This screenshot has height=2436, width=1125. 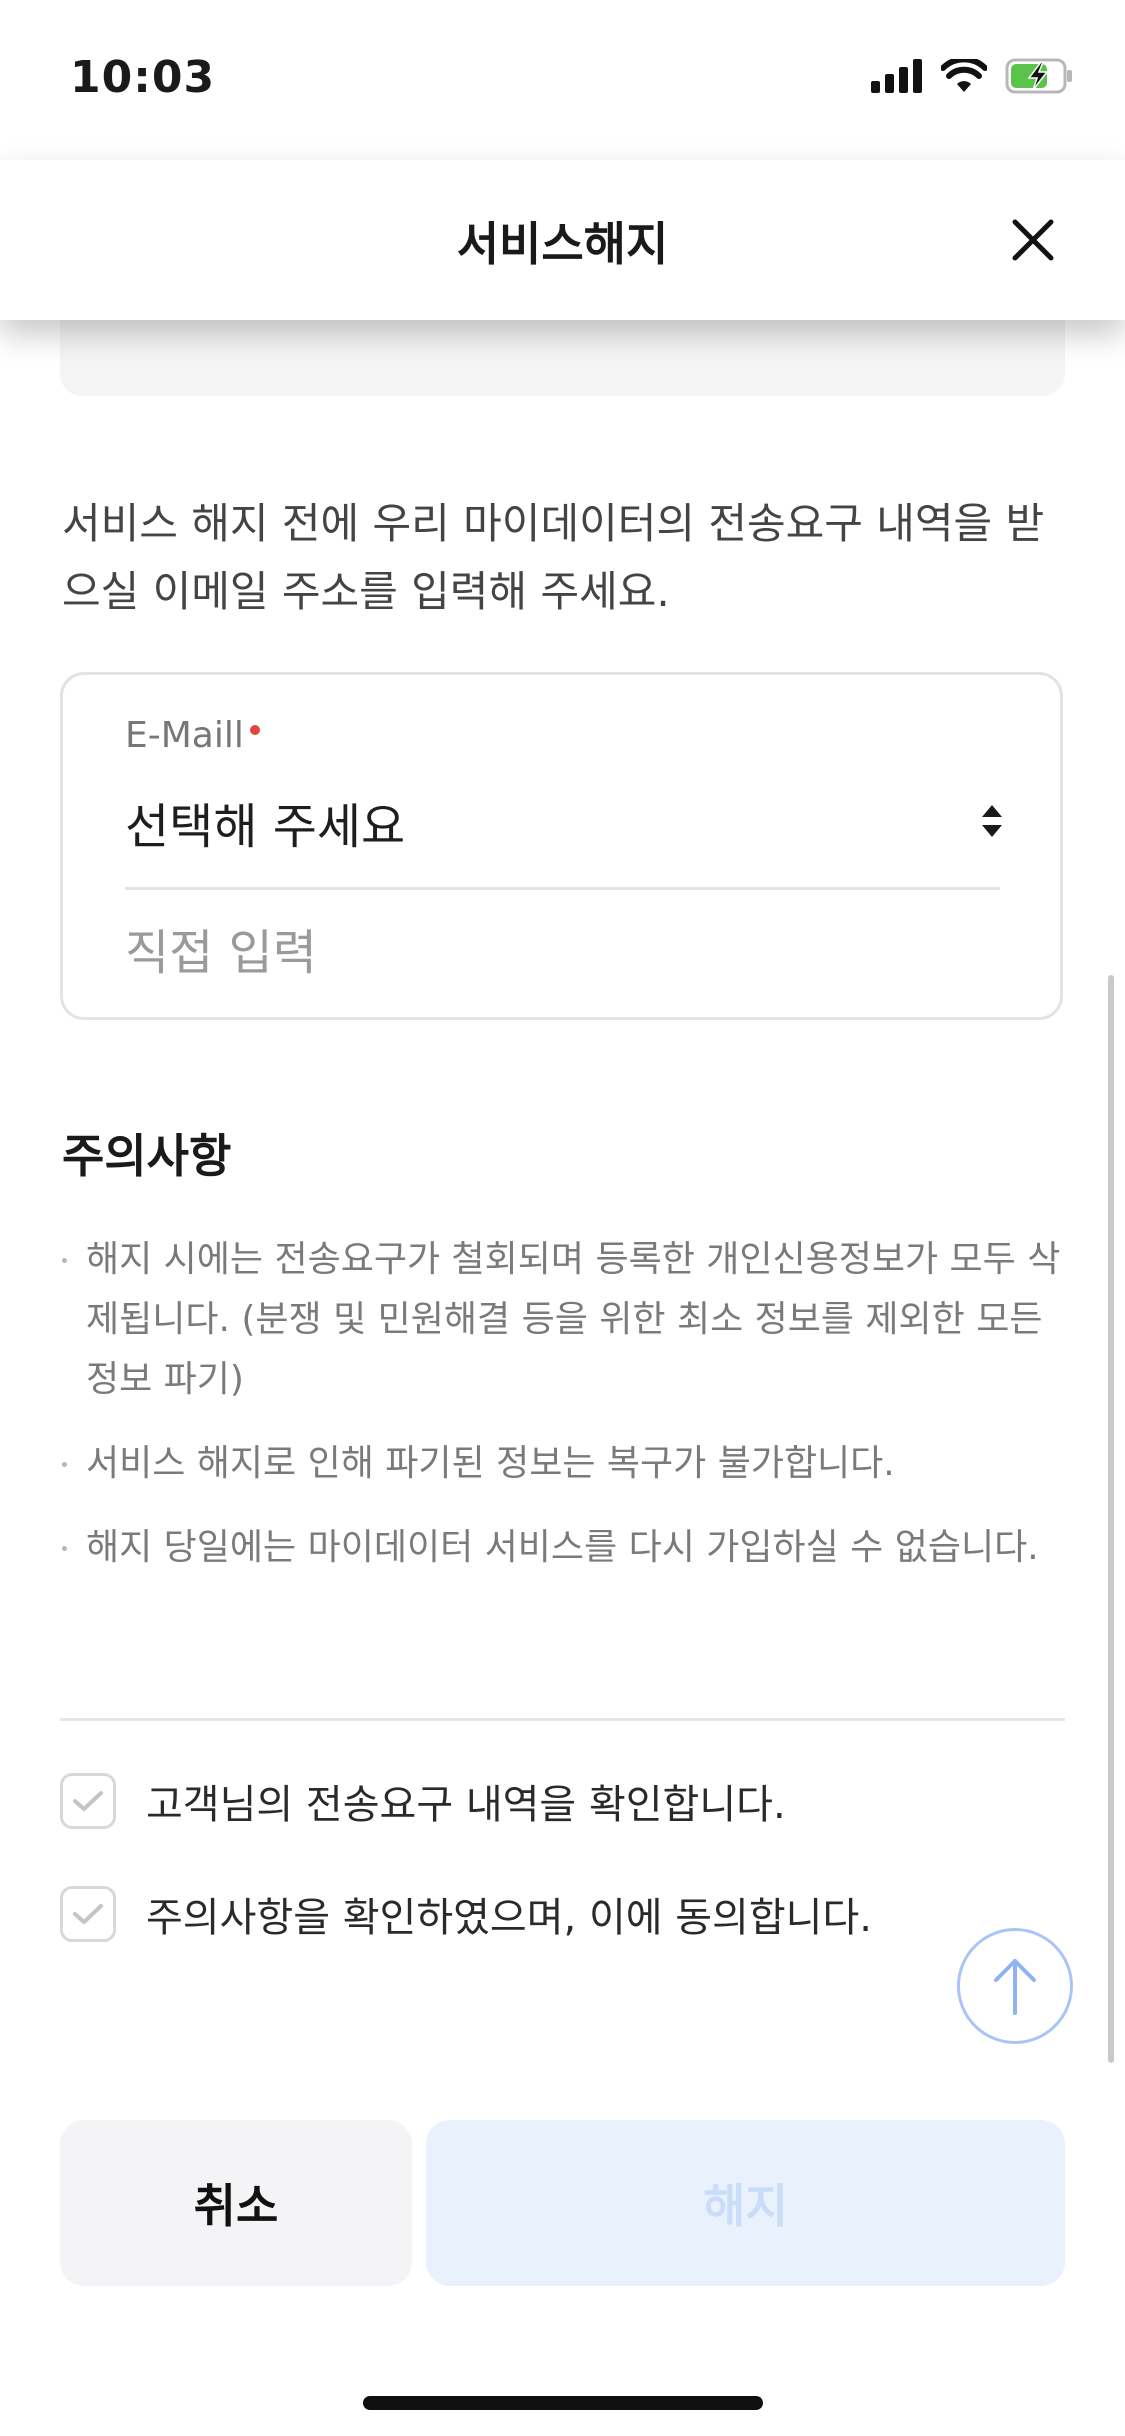 I want to click on arrow-up-icon, so click(x=1015, y=1987).